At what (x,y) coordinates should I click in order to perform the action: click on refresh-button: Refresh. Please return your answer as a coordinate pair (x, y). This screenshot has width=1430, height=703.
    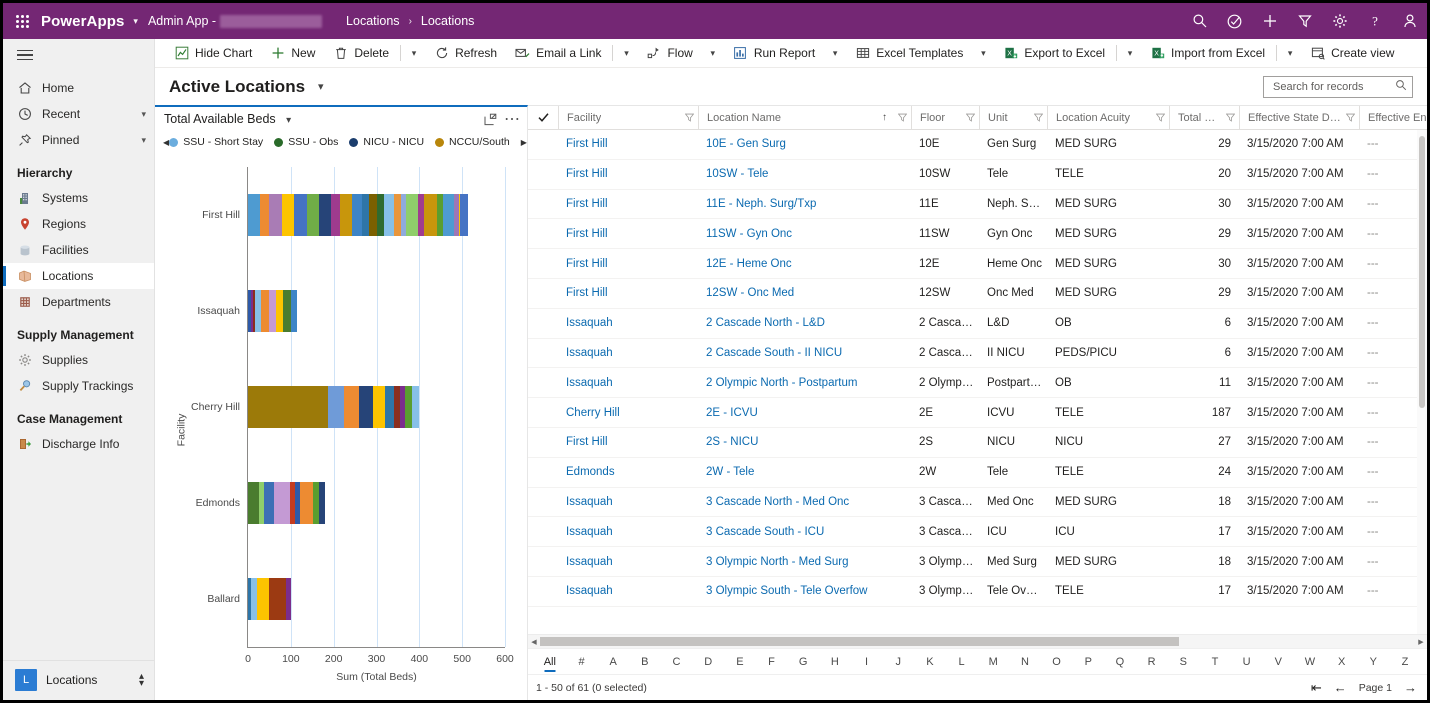
    Looking at the image, I should click on (465, 53).